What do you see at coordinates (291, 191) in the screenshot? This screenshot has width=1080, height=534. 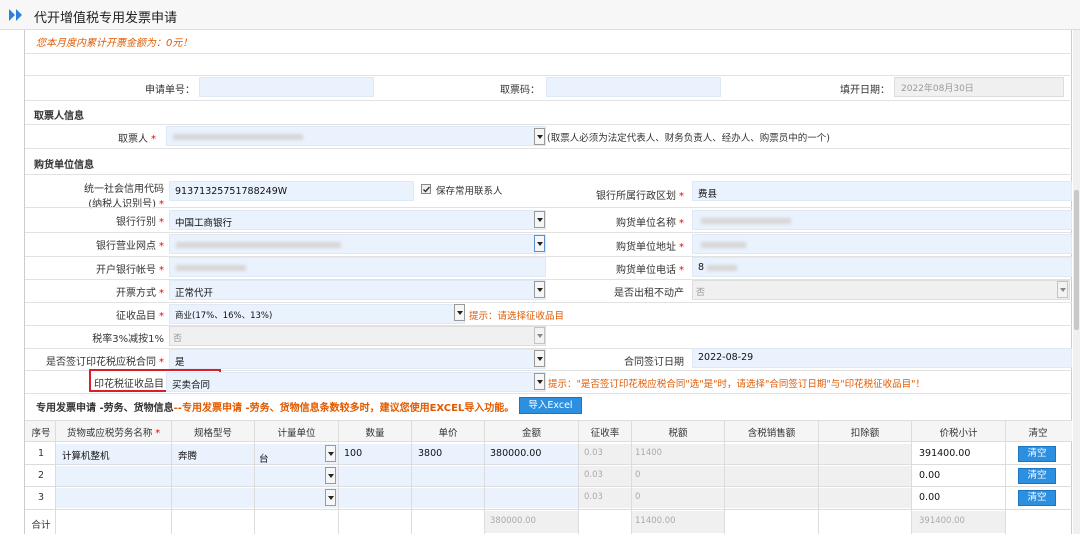 I see `credit-code-field: 91371325751788249W` at bounding box center [291, 191].